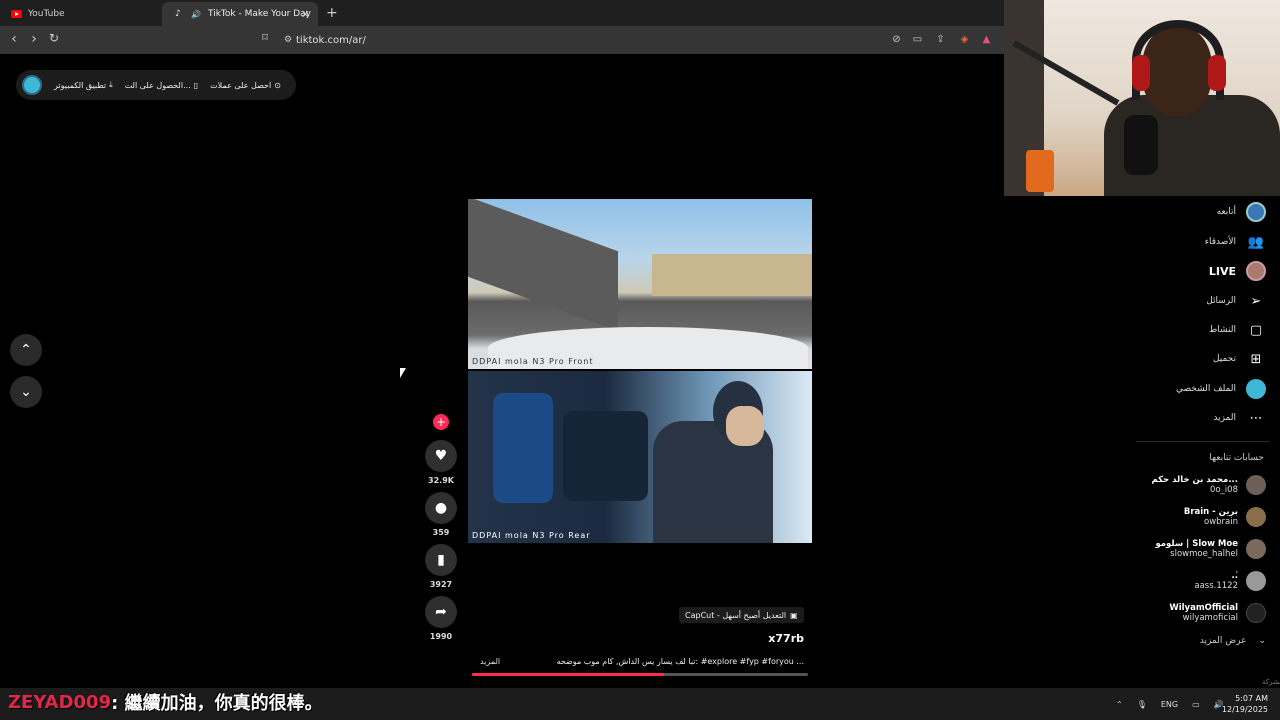 Image resolution: width=1280 pixels, height=720 pixels. Describe the element at coordinates (1256, 418) in the screenshot. I see `more-icon: ⋯` at that location.